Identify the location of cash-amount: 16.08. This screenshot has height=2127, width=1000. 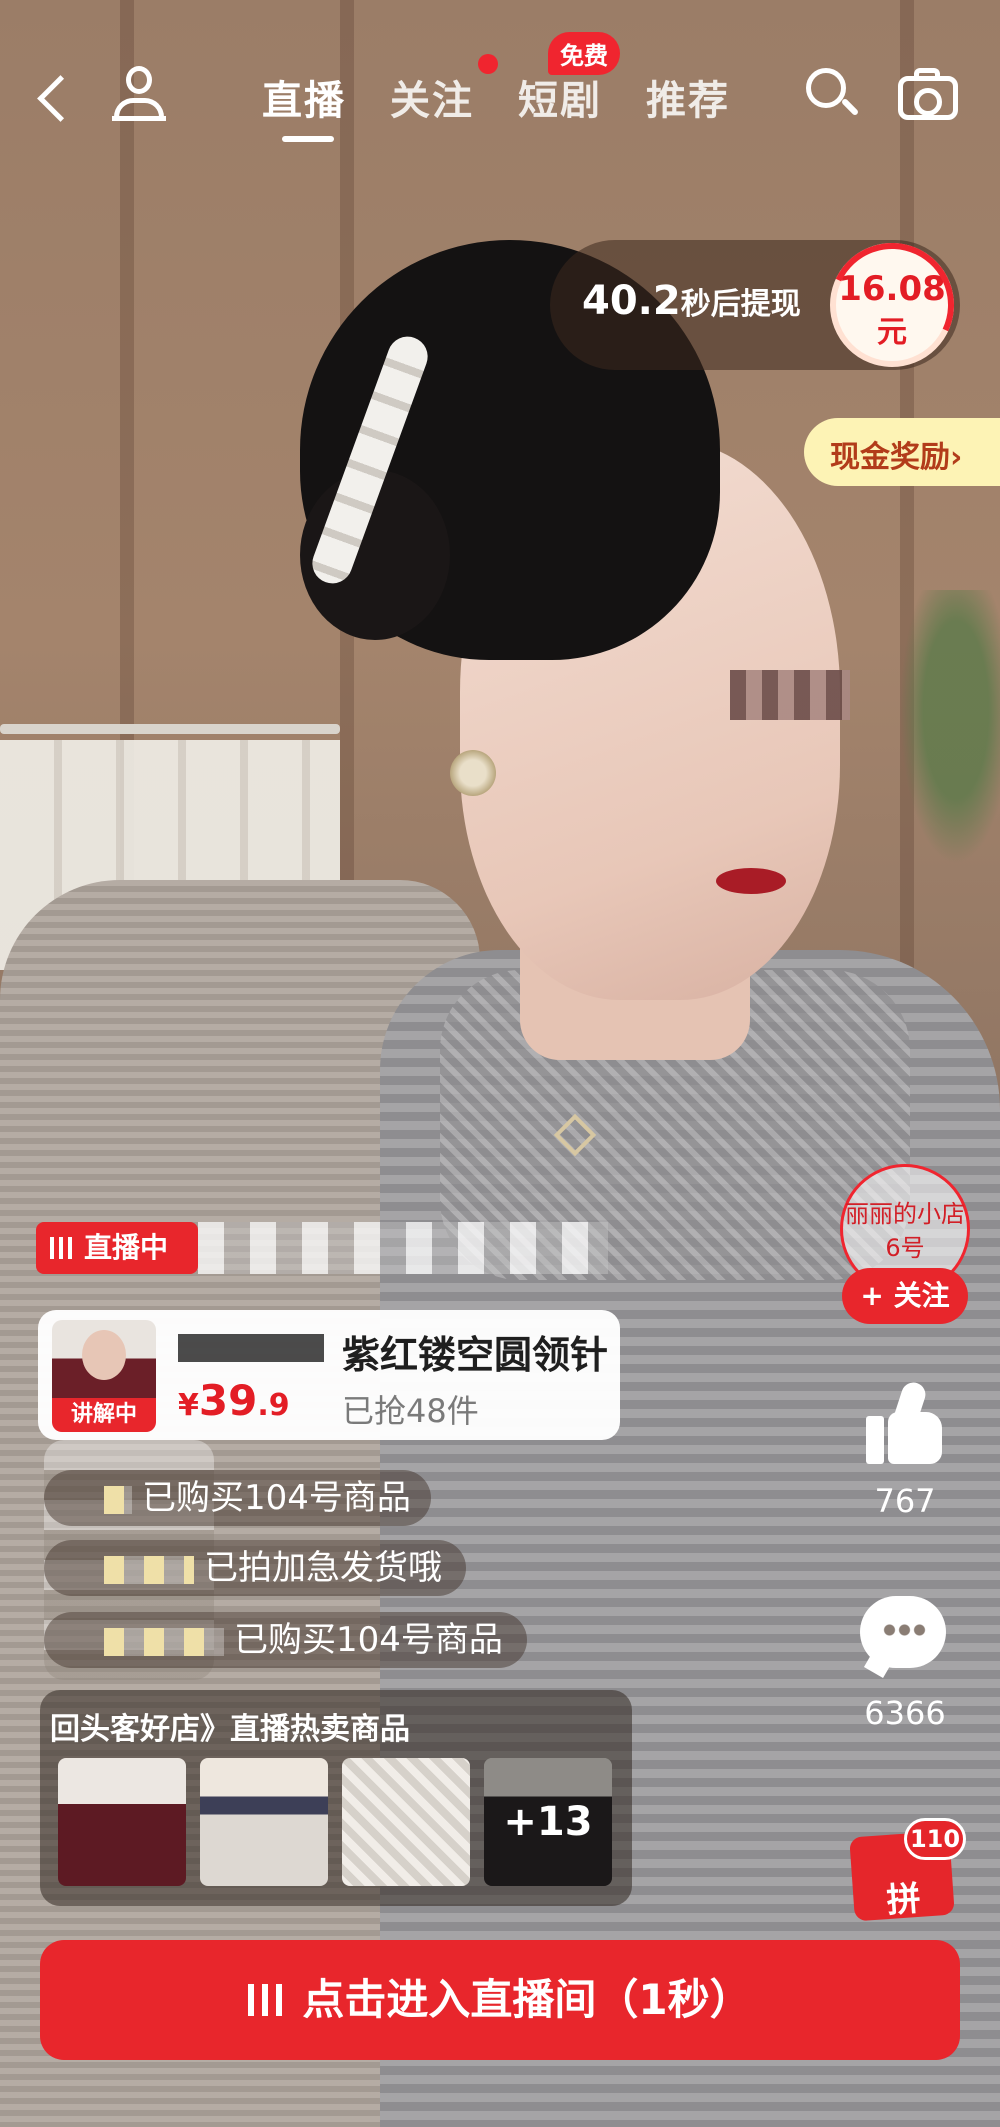
(892, 289).